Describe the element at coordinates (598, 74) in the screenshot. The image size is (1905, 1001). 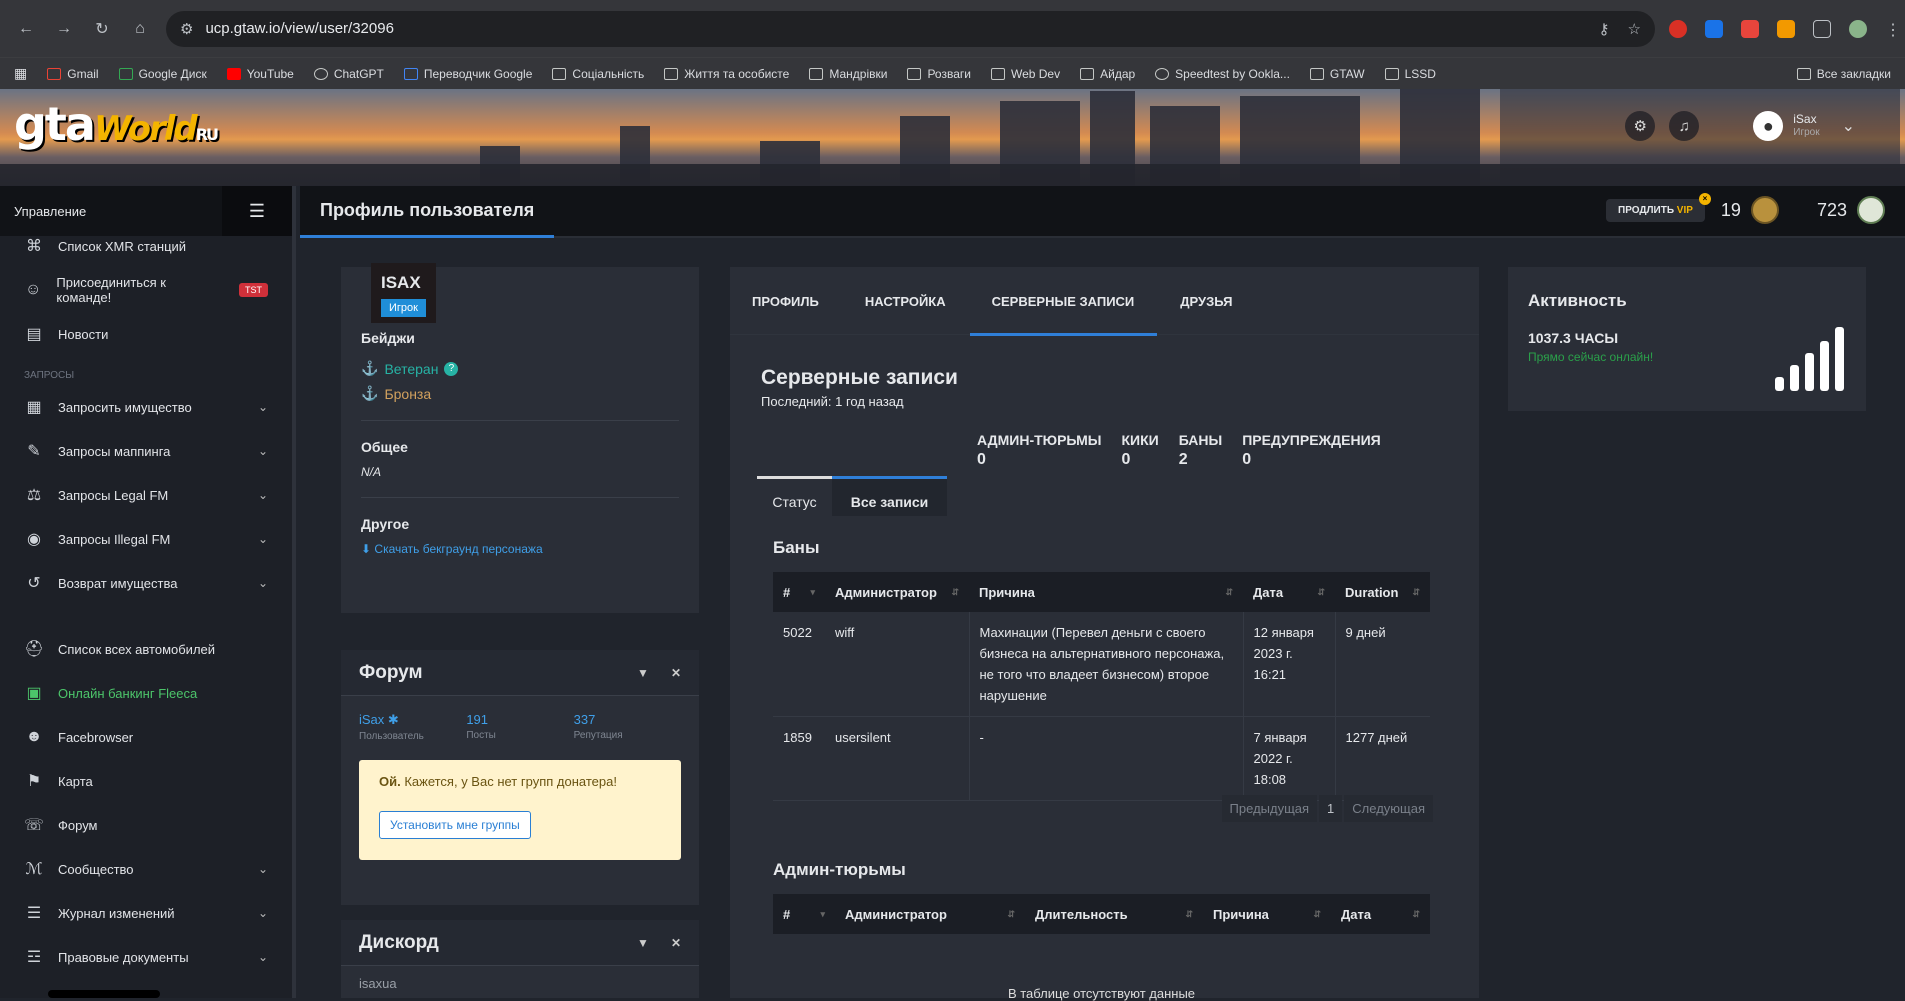
I see `bookmark-folder: Соціальність` at that location.